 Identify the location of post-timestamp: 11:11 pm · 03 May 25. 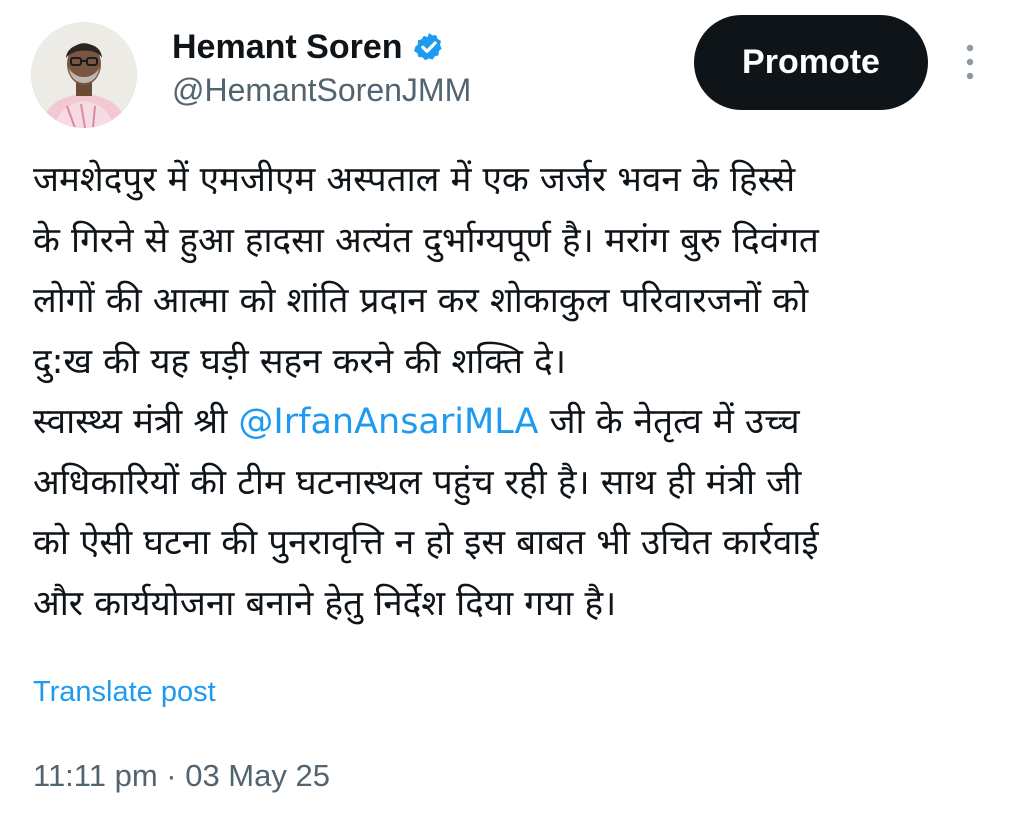
(181, 776).